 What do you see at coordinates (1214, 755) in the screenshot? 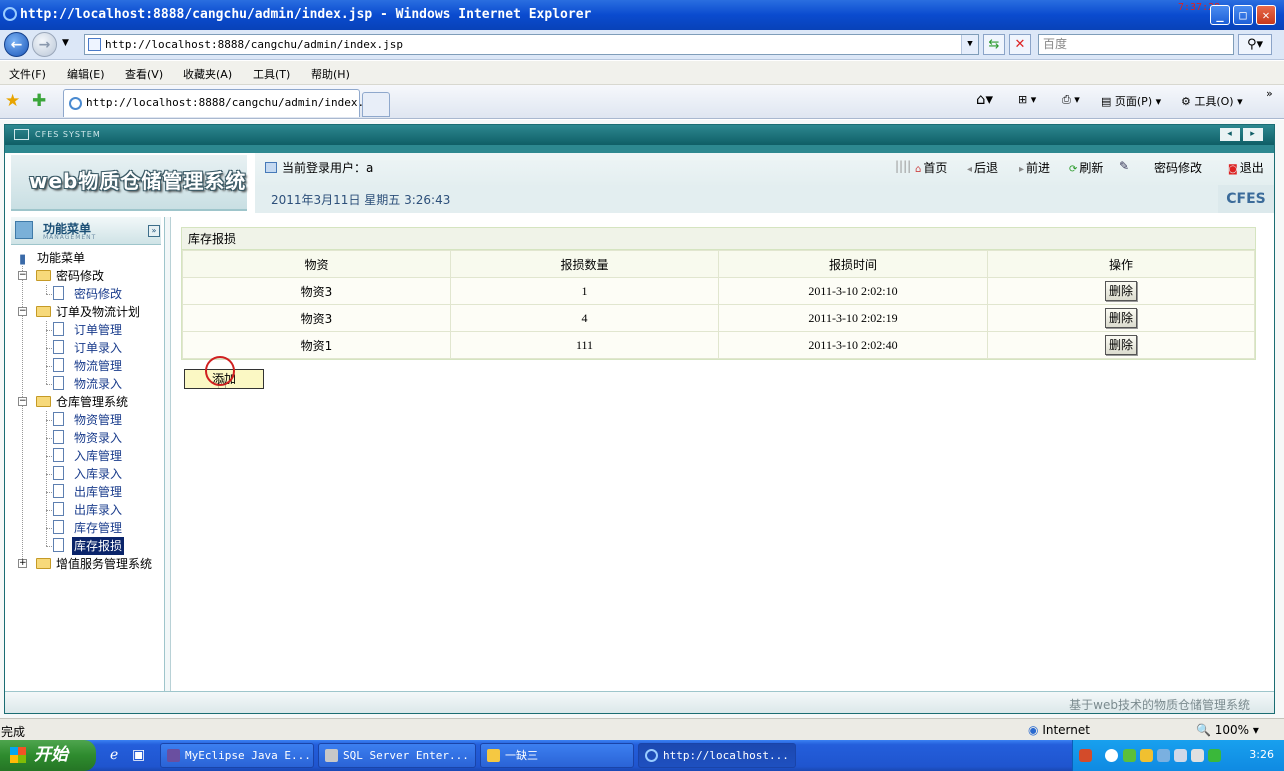
I see `security-icon` at bounding box center [1214, 755].